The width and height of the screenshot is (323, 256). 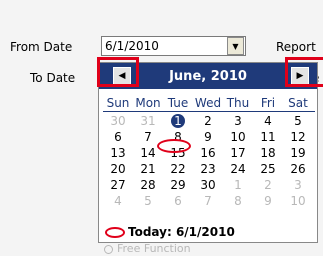 What do you see at coordinates (53, 78) in the screenshot?
I see `to-date-label: To Date` at bounding box center [53, 78].